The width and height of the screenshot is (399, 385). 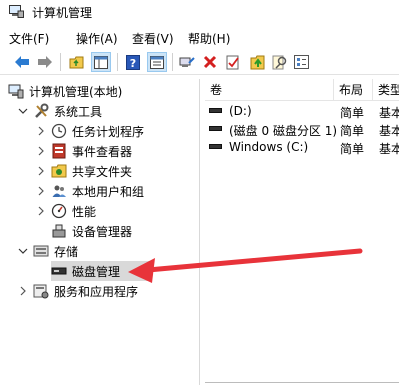 I want to click on toolbar: ?, so click(x=199, y=62).